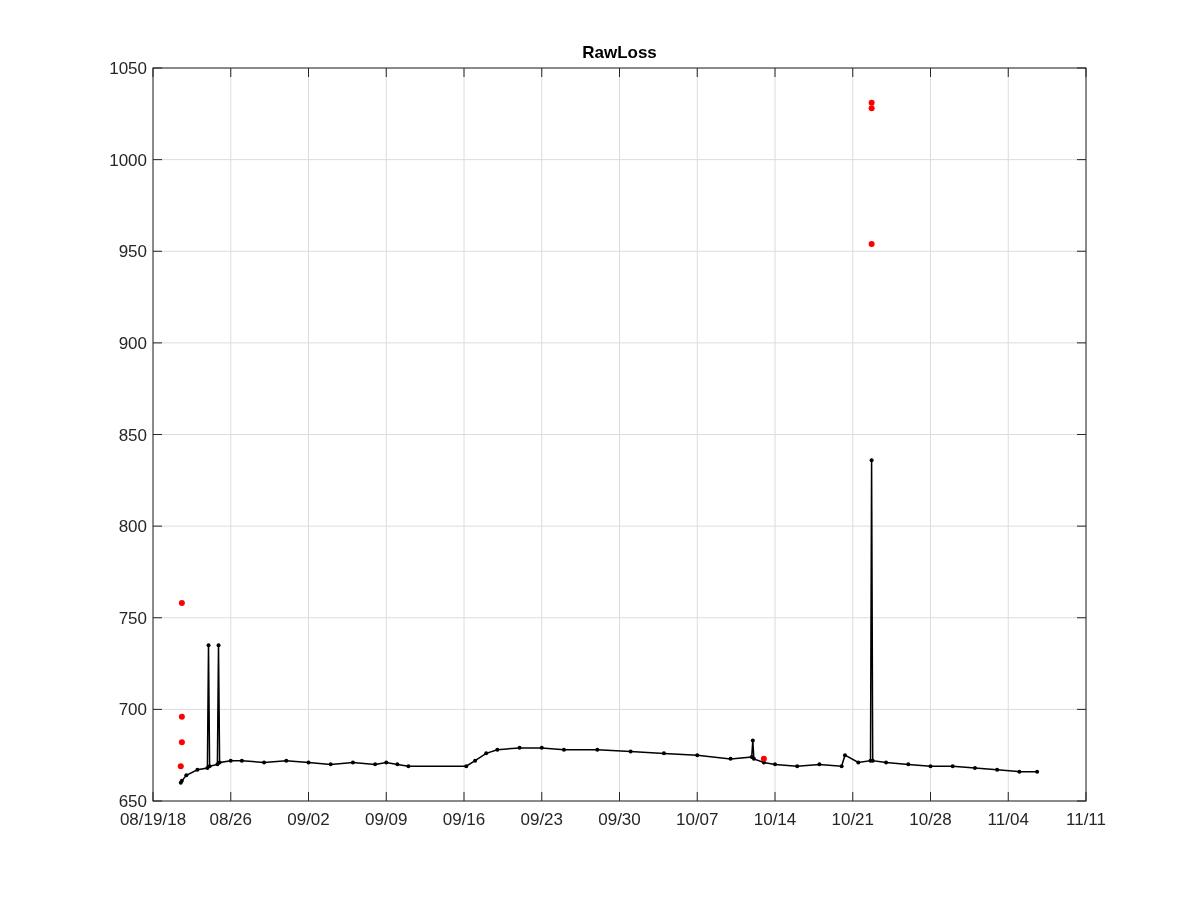 The height and width of the screenshot is (900, 1200). I want to click on y-tick-label: 700, so click(132, 710).